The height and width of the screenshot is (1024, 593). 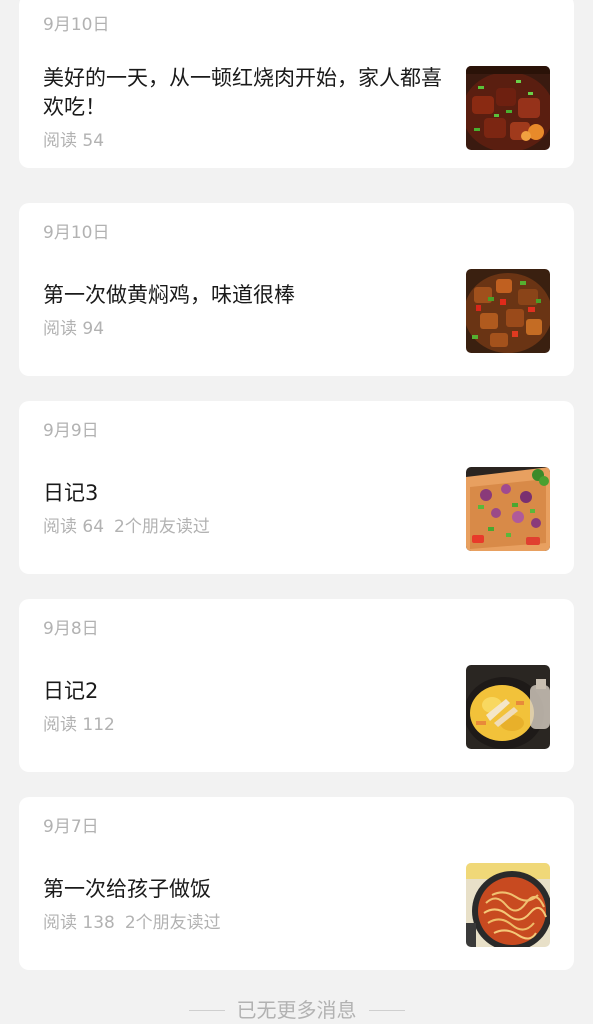 I want to click on article-title: 日记3, so click(x=247, y=493).